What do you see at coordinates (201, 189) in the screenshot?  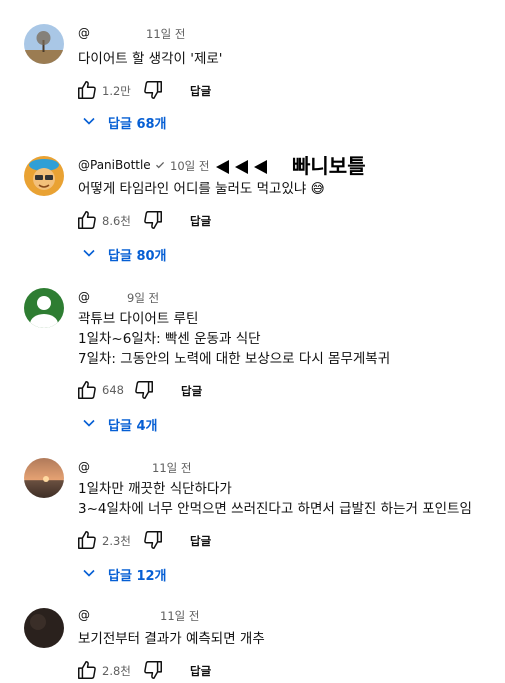 I see `comment-text: 어떻게 타임라인 어디를 눌러도 먹고있냐 😅` at bounding box center [201, 189].